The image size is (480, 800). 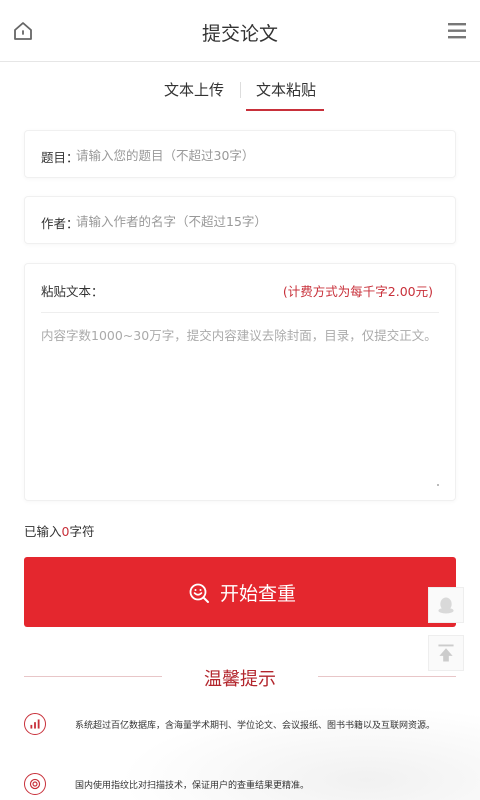 I want to click on tip-text: 系统超过百亿数据库，含海量学术期刊、学位论文、会议报纸、图书书籍以及互联网资源。, so click(x=255, y=726).